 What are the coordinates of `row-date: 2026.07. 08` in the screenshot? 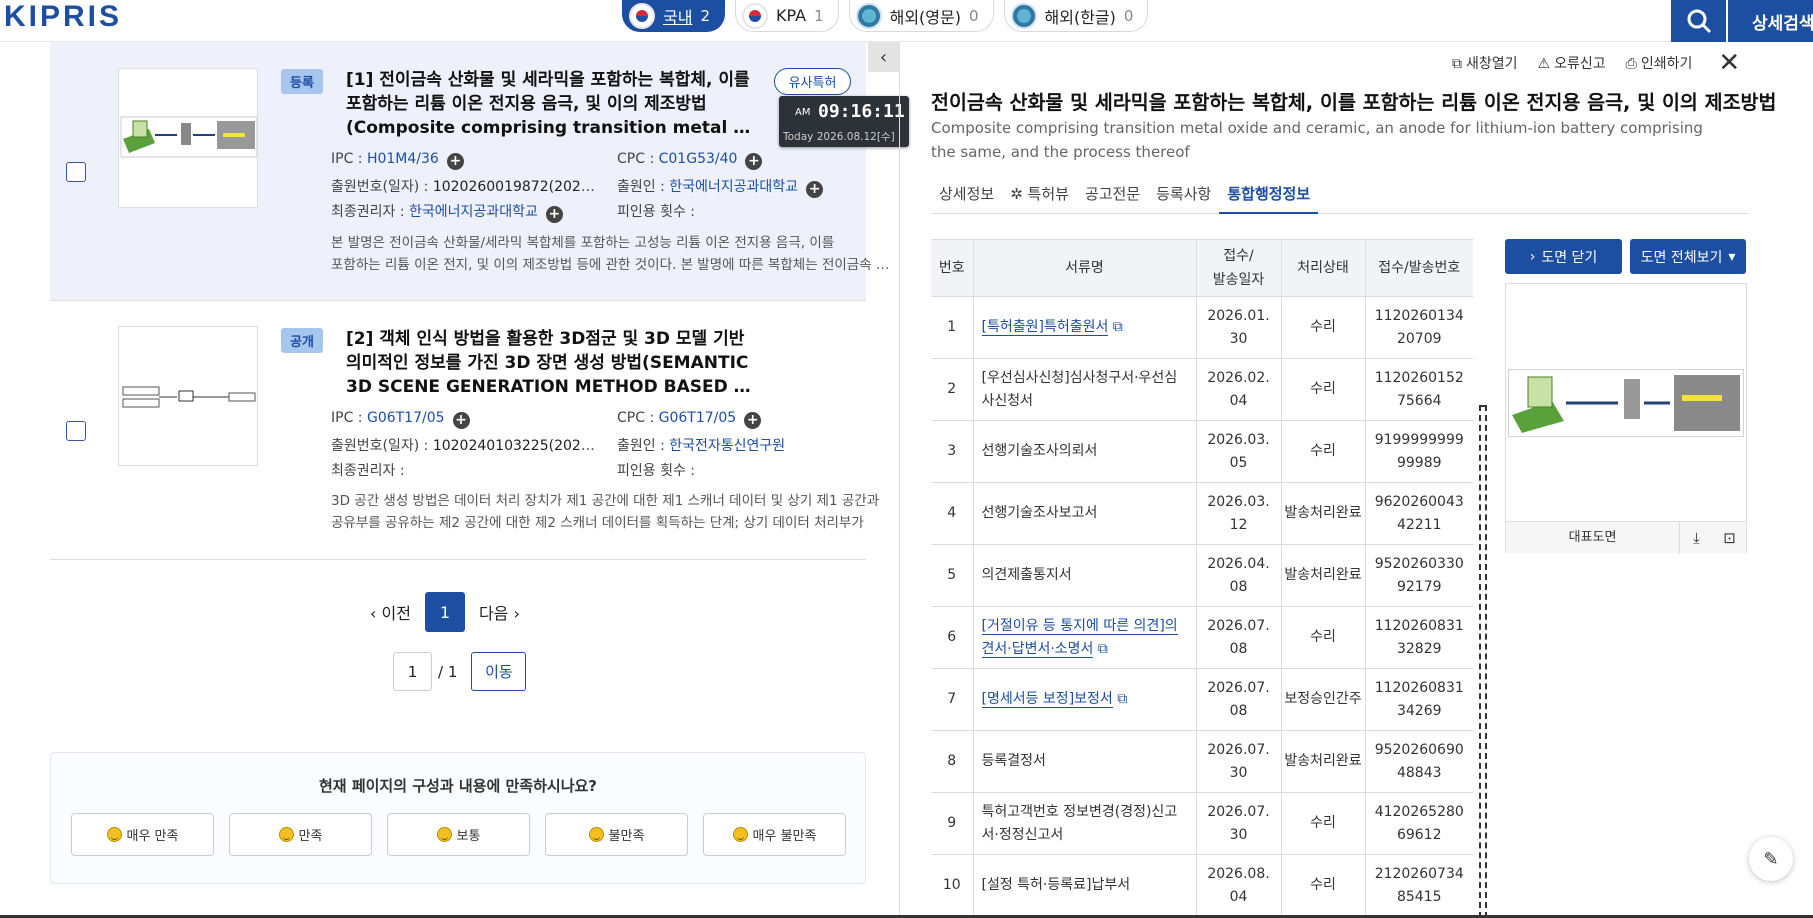 It's located at (1239, 699).